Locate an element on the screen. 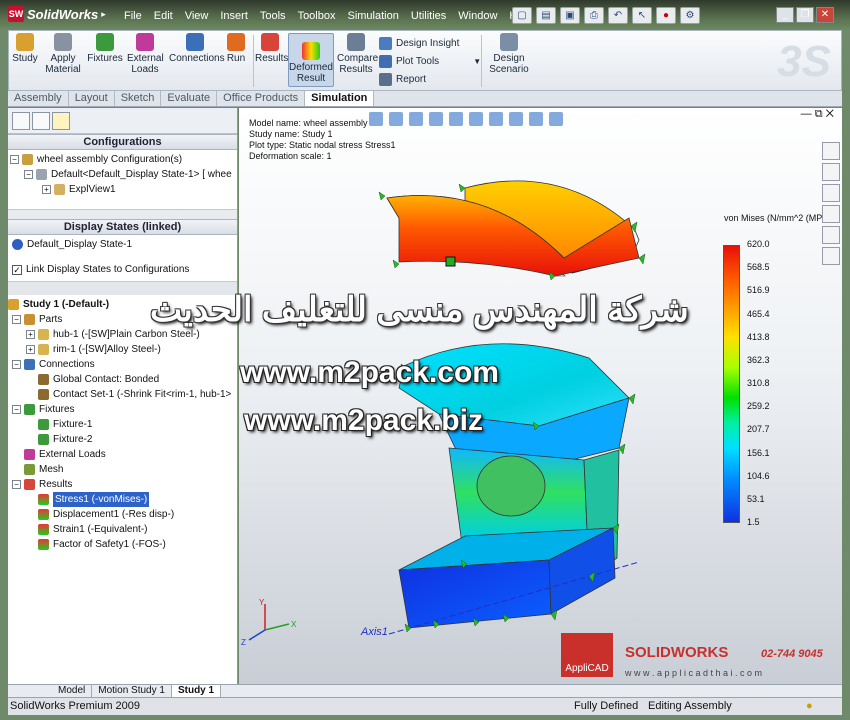 This screenshot has width=850, height=720. view-palette-icon is located at coordinates (831, 214).